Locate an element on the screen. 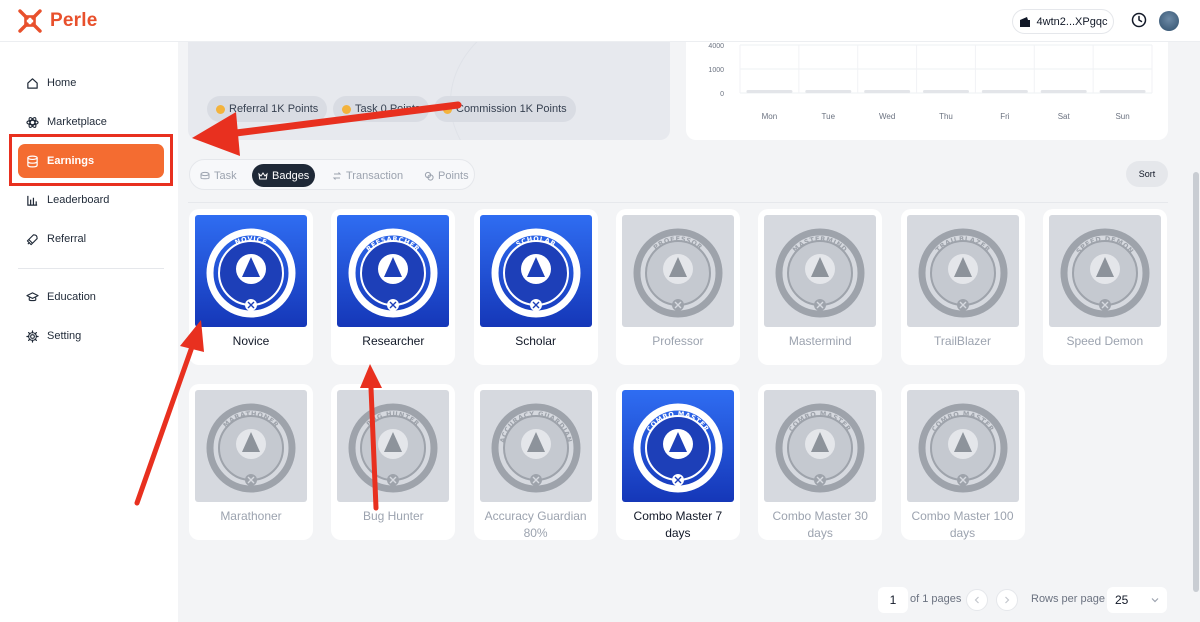 The height and width of the screenshot is (622, 1200). commission-points-pill: Commission 1K Points is located at coordinates (505, 109).